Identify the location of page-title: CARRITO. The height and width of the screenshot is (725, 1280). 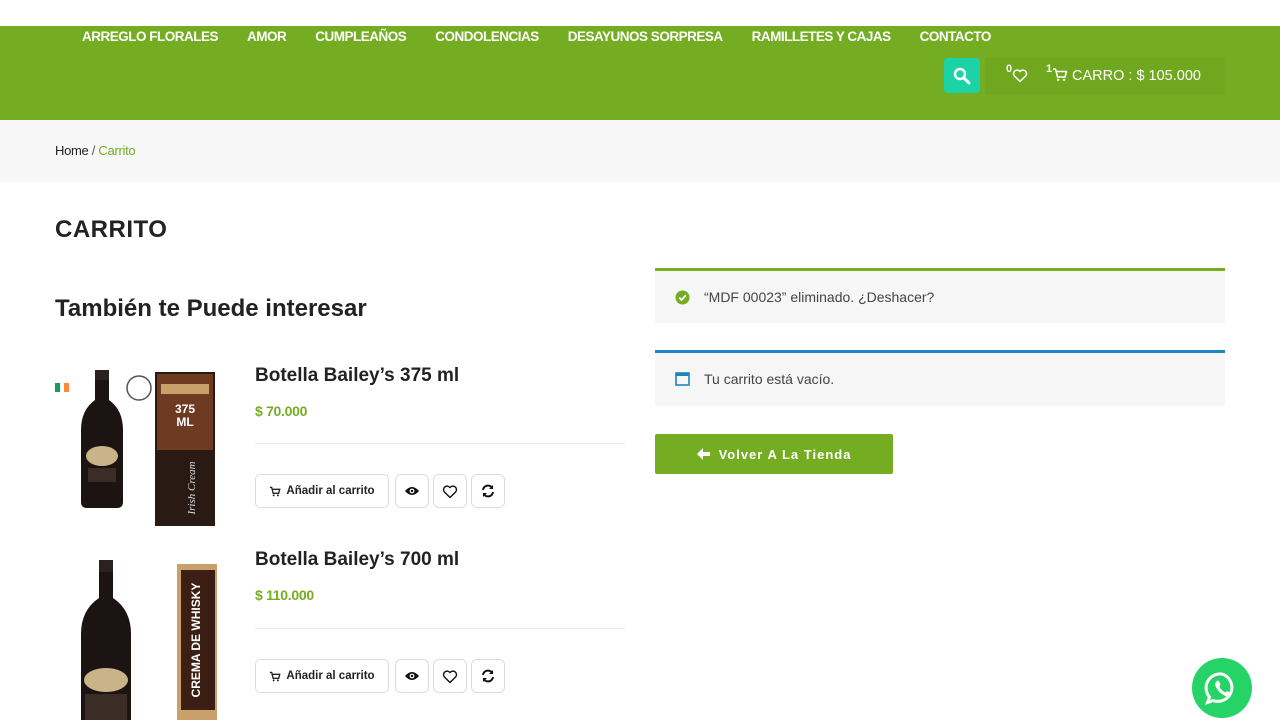
(111, 229).